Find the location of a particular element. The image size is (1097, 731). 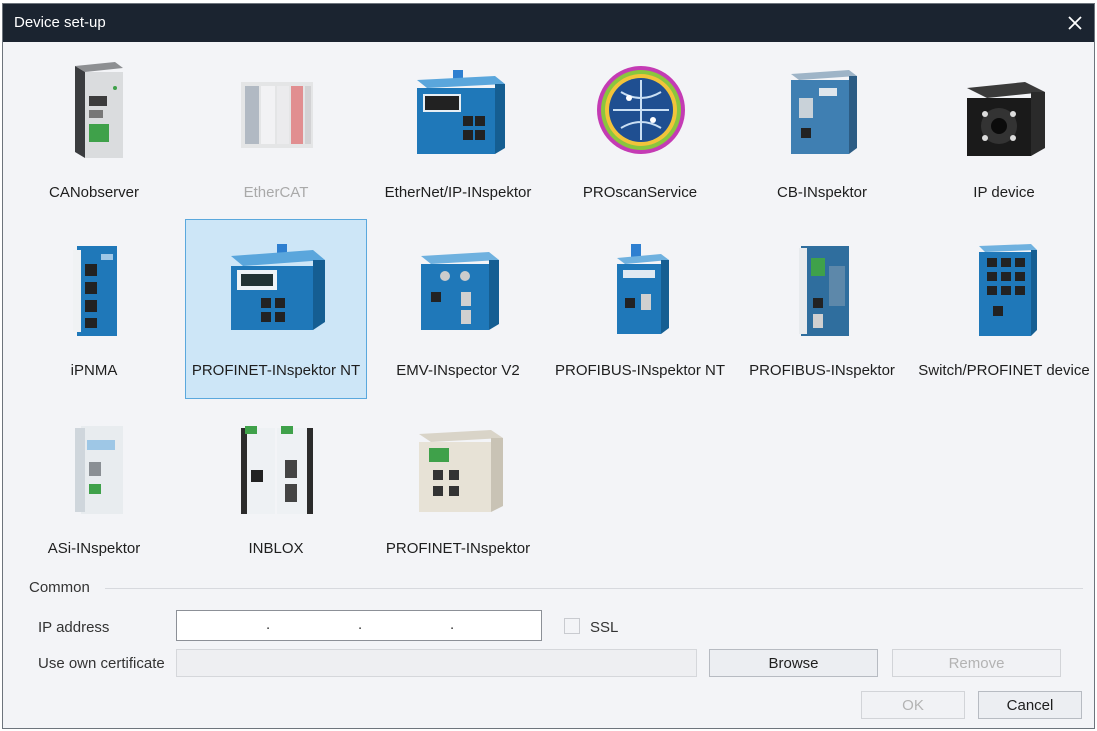

ip-address-input: . . . is located at coordinates (359, 625).